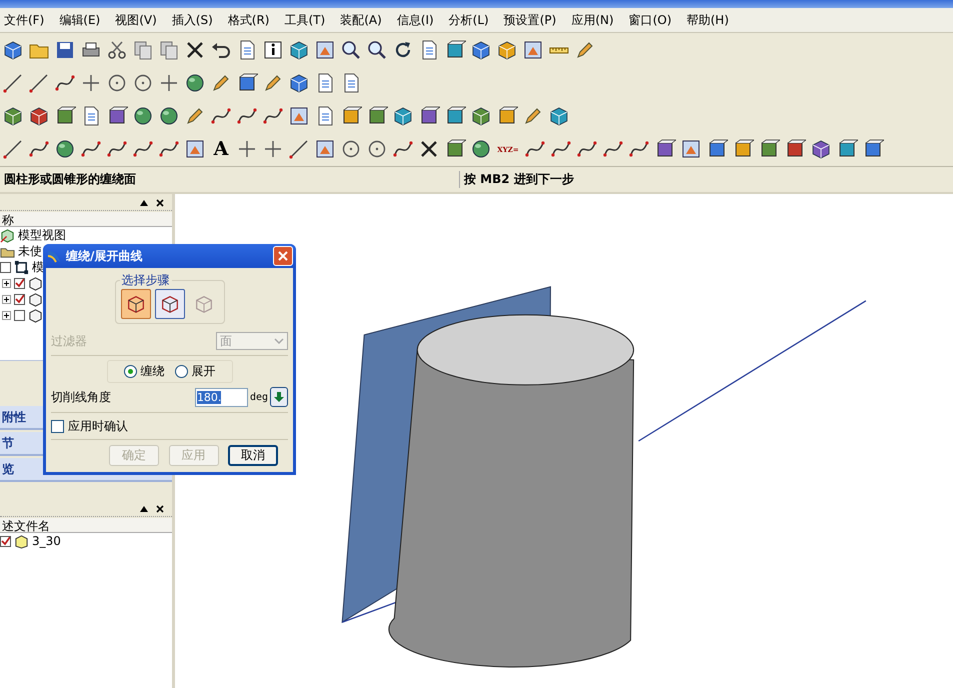  I want to click on file-item: 3_30, so click(46, 541).